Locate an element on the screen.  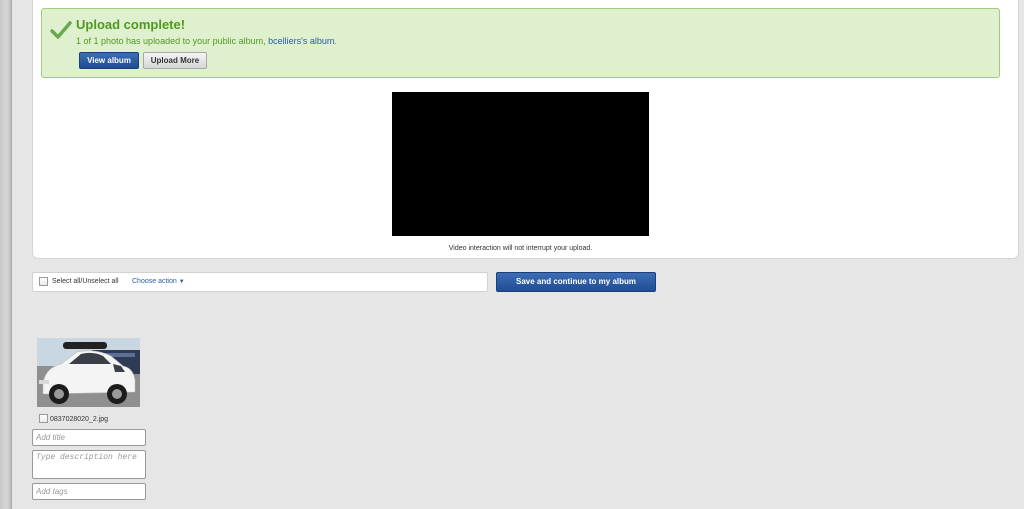
photo-tags-input is located at coordinates (89, 491).